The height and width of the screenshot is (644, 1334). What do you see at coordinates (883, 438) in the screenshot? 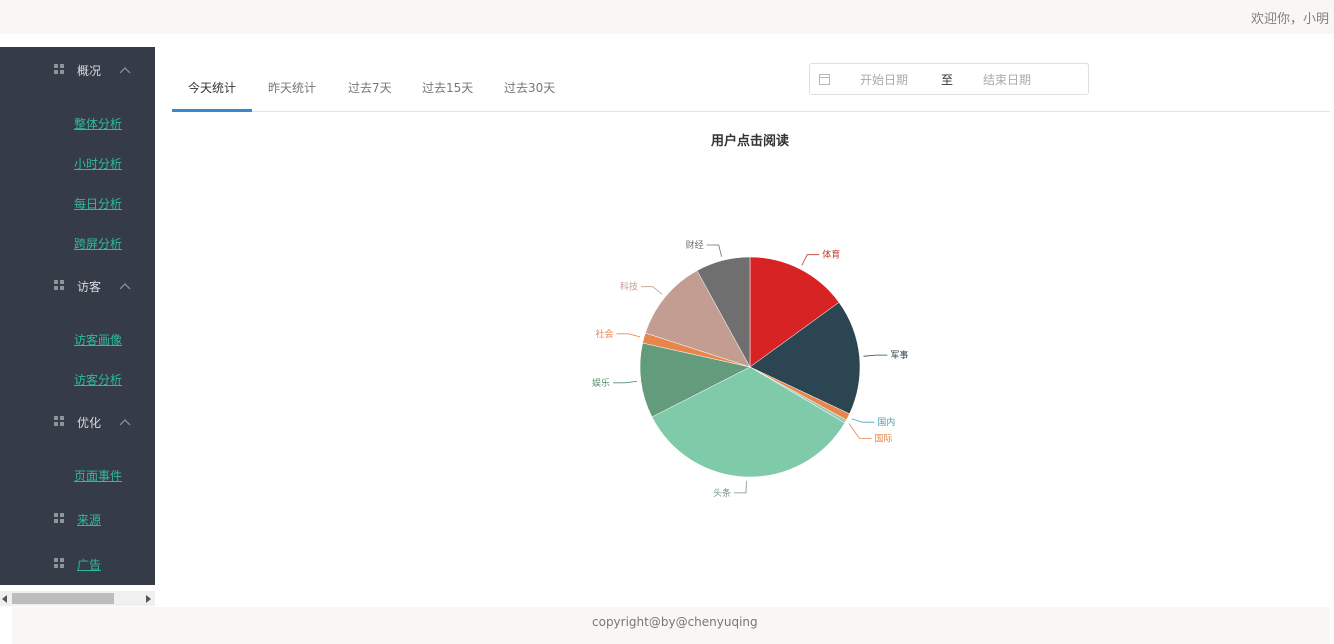
I see `pie-label-3: 国际` at bounding box center [883, 438].